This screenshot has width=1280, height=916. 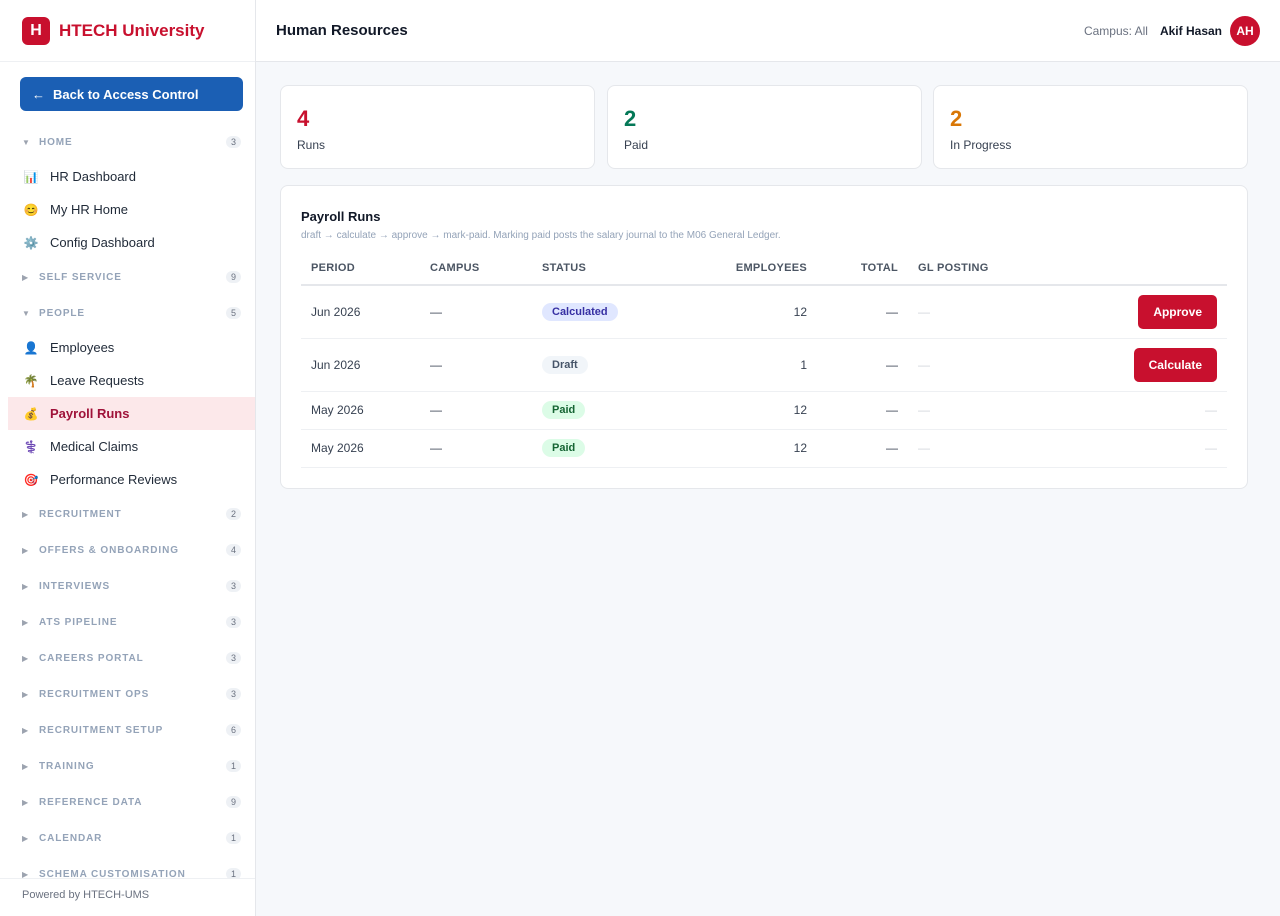 I want to click on sidebar-item-payroll-runs: 💰 Payroll Runs, so click(x=131, y=413).